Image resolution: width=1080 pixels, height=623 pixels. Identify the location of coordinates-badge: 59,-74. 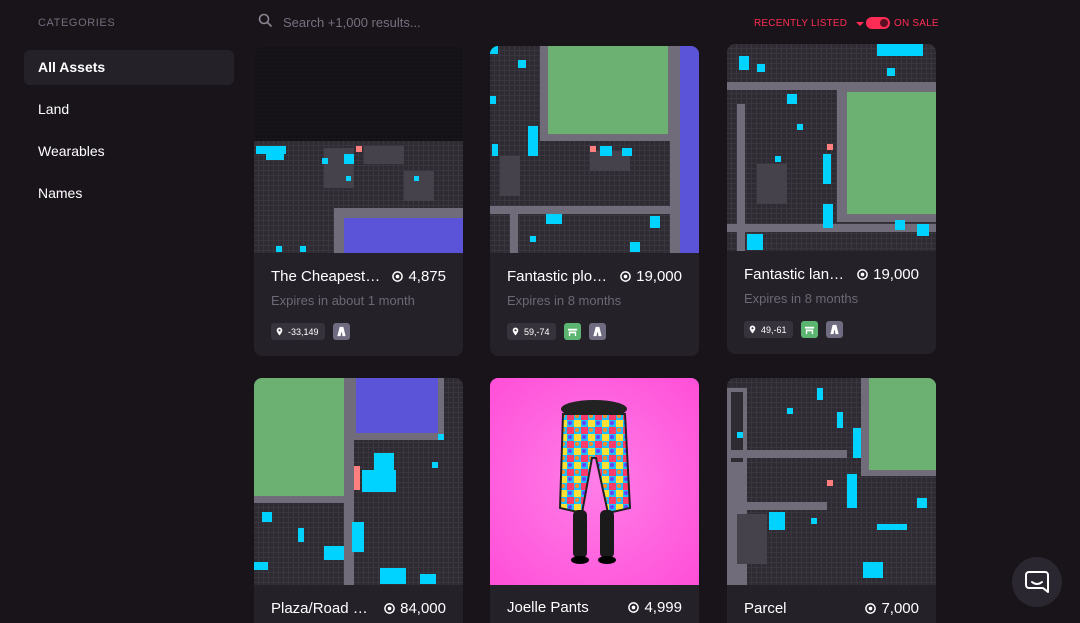
(531, 331).